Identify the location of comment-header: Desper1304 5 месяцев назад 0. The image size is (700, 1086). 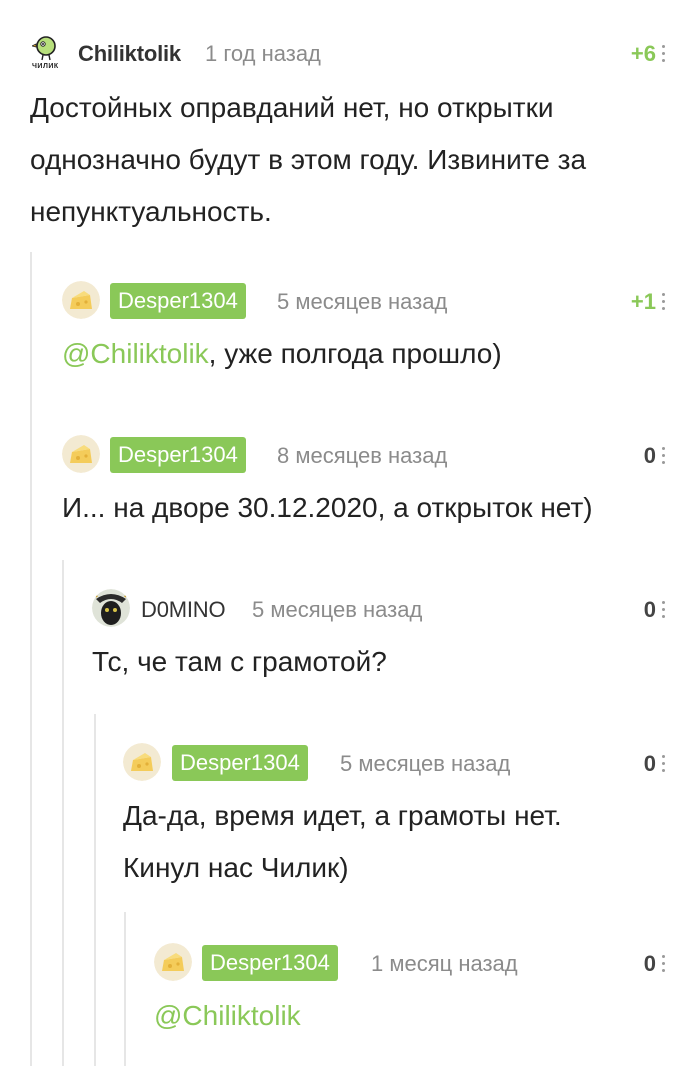
(350, 763).